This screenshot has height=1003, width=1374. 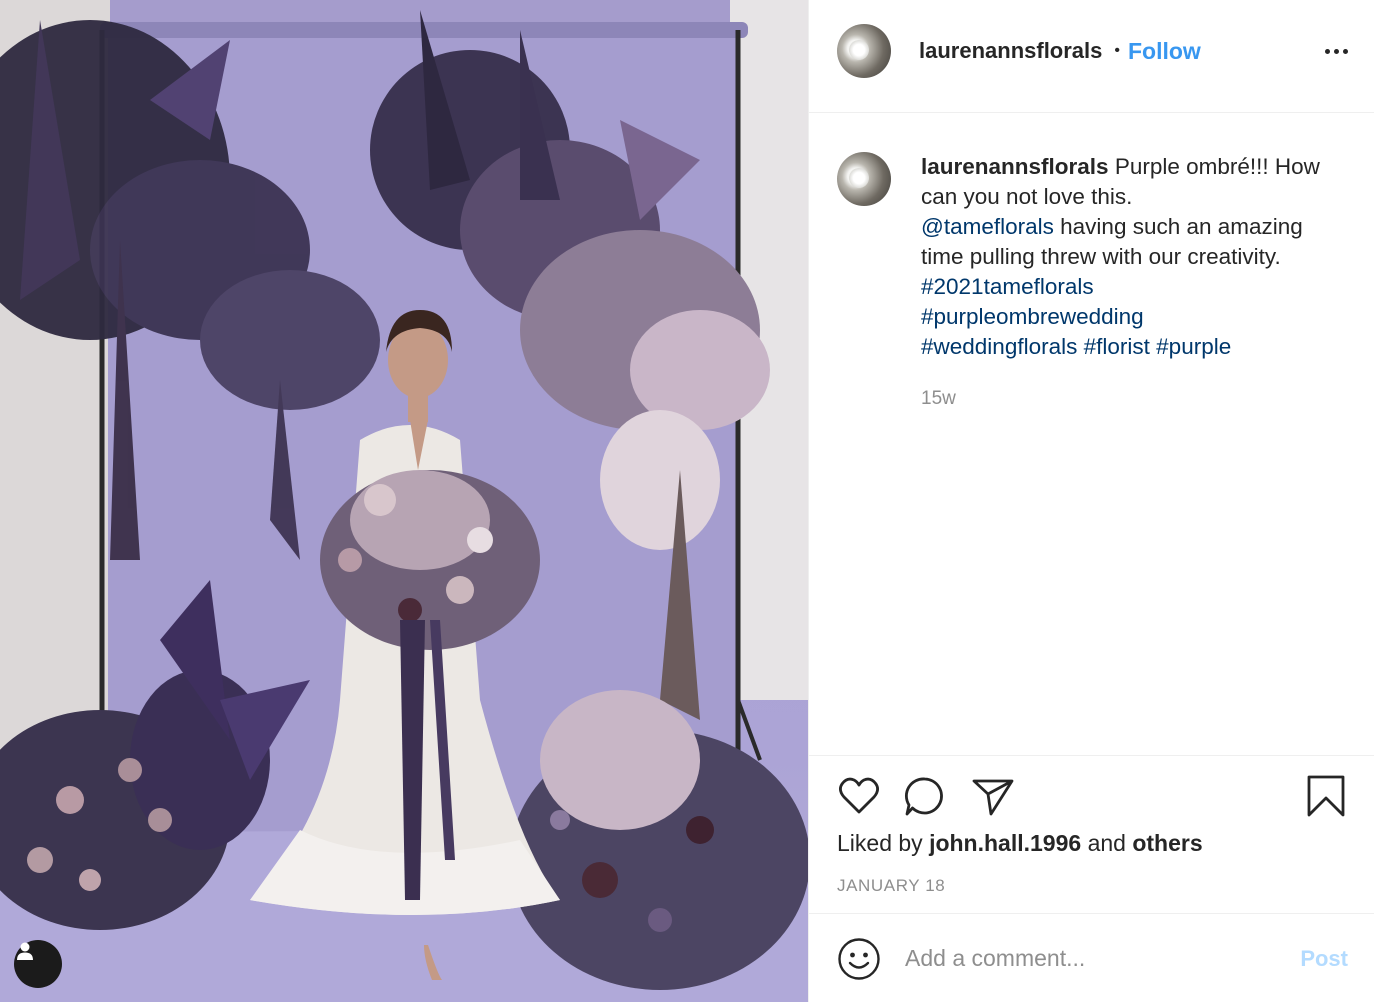 I want to click on comment-icon, so click(x=925, y=796).